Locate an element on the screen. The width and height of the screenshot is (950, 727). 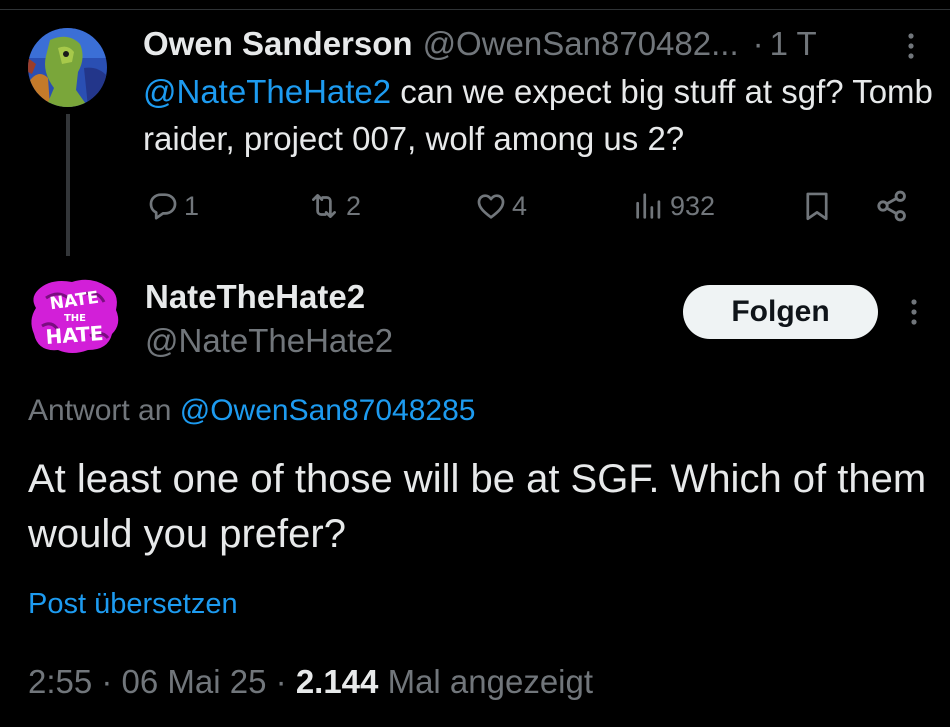
parent-tweet-time: 1 T is located at coordinates (793, 44).